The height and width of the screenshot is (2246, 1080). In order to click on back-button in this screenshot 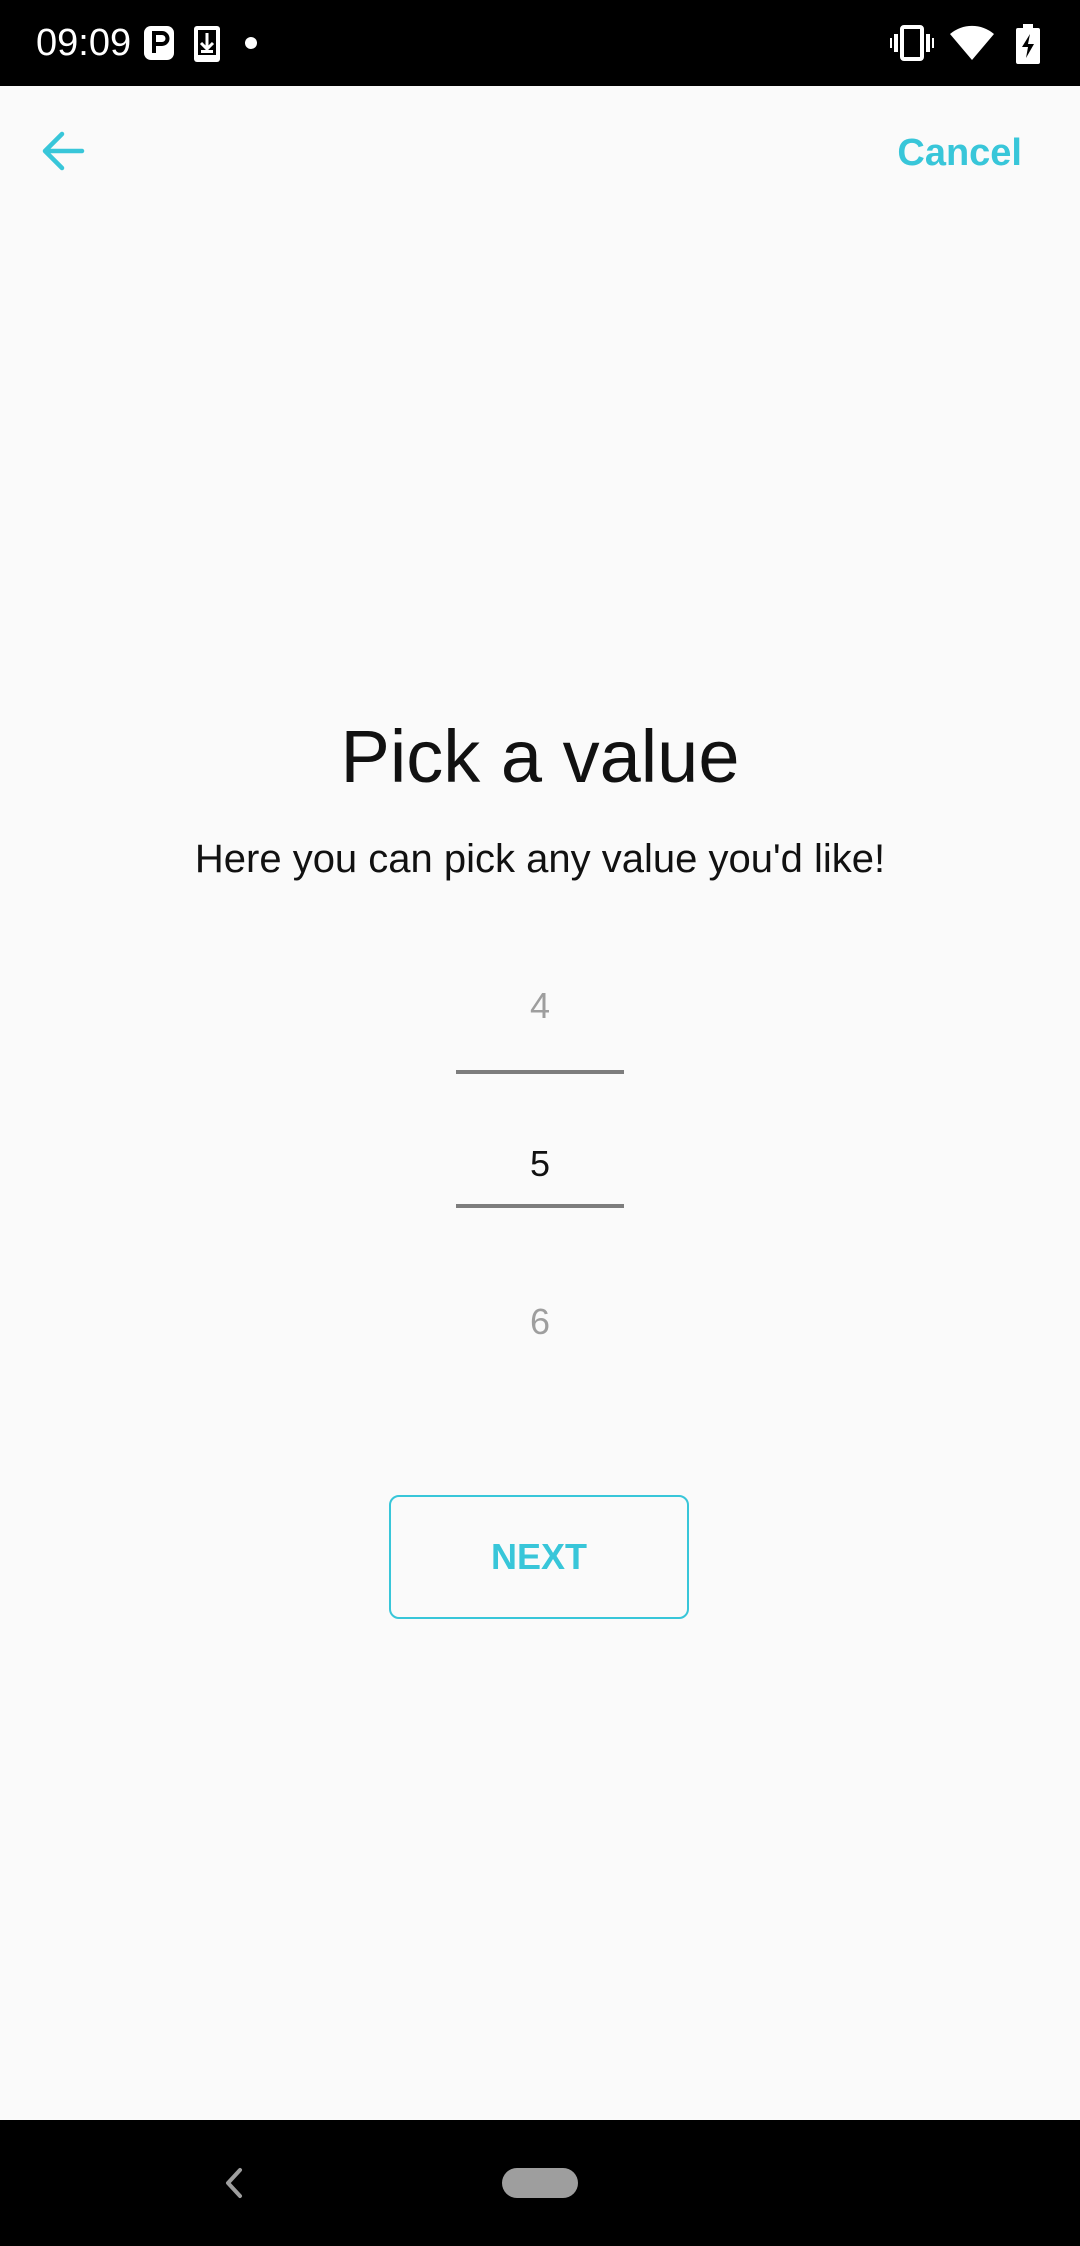, I will do `click(63, 151)`.